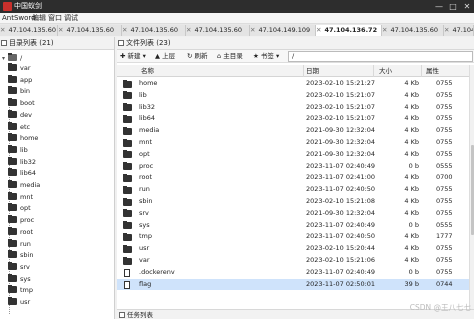 The image size is (474, 319). What do you see at coordinates (293, 202) in the screenshot?
I see `file-row: sbin 2023-02-10 15:21:08 4 Kb 0755` at bounding box center [293, 202].